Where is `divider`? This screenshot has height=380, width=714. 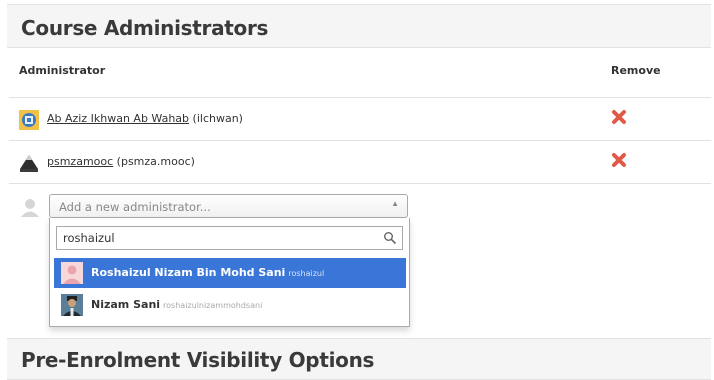 divider is located at coordinates (360, 183).